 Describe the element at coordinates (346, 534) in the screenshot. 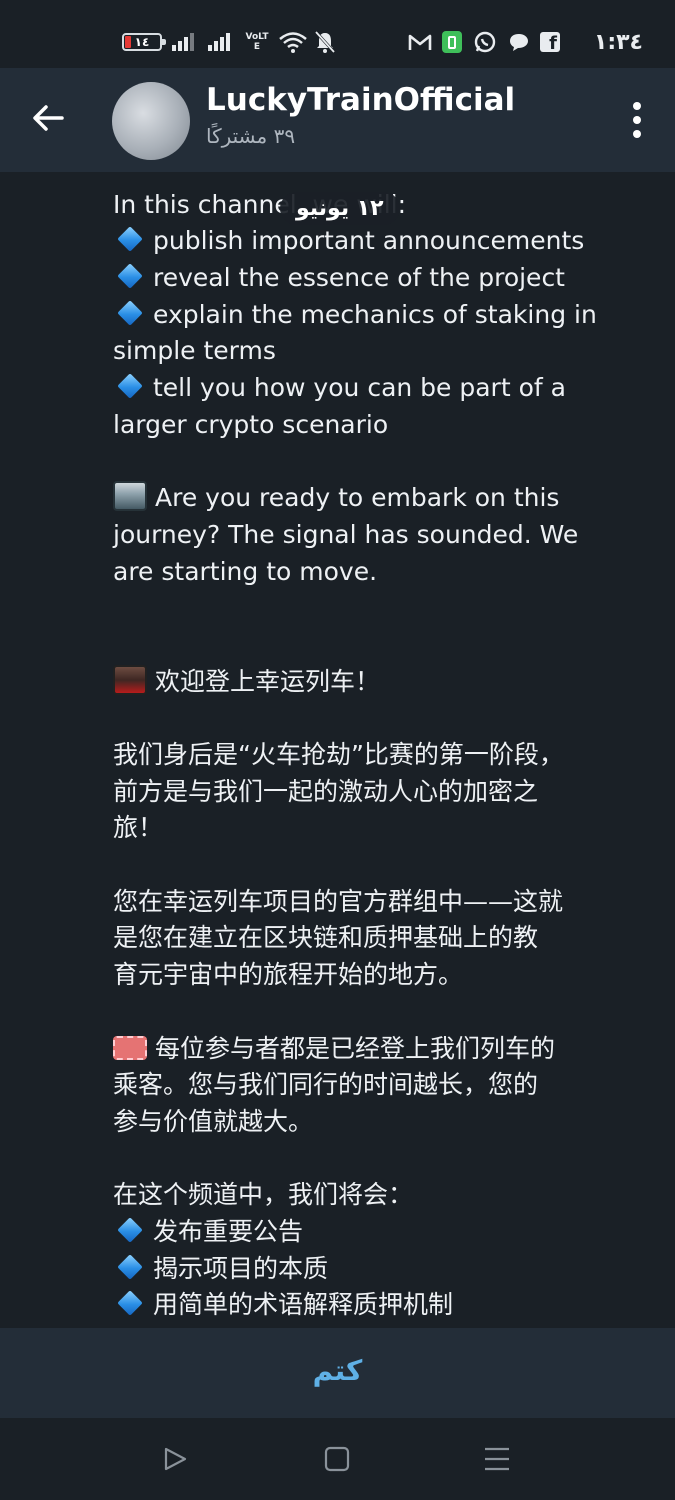

I see `message-text: journey? The signal has sounded. We` at that location.